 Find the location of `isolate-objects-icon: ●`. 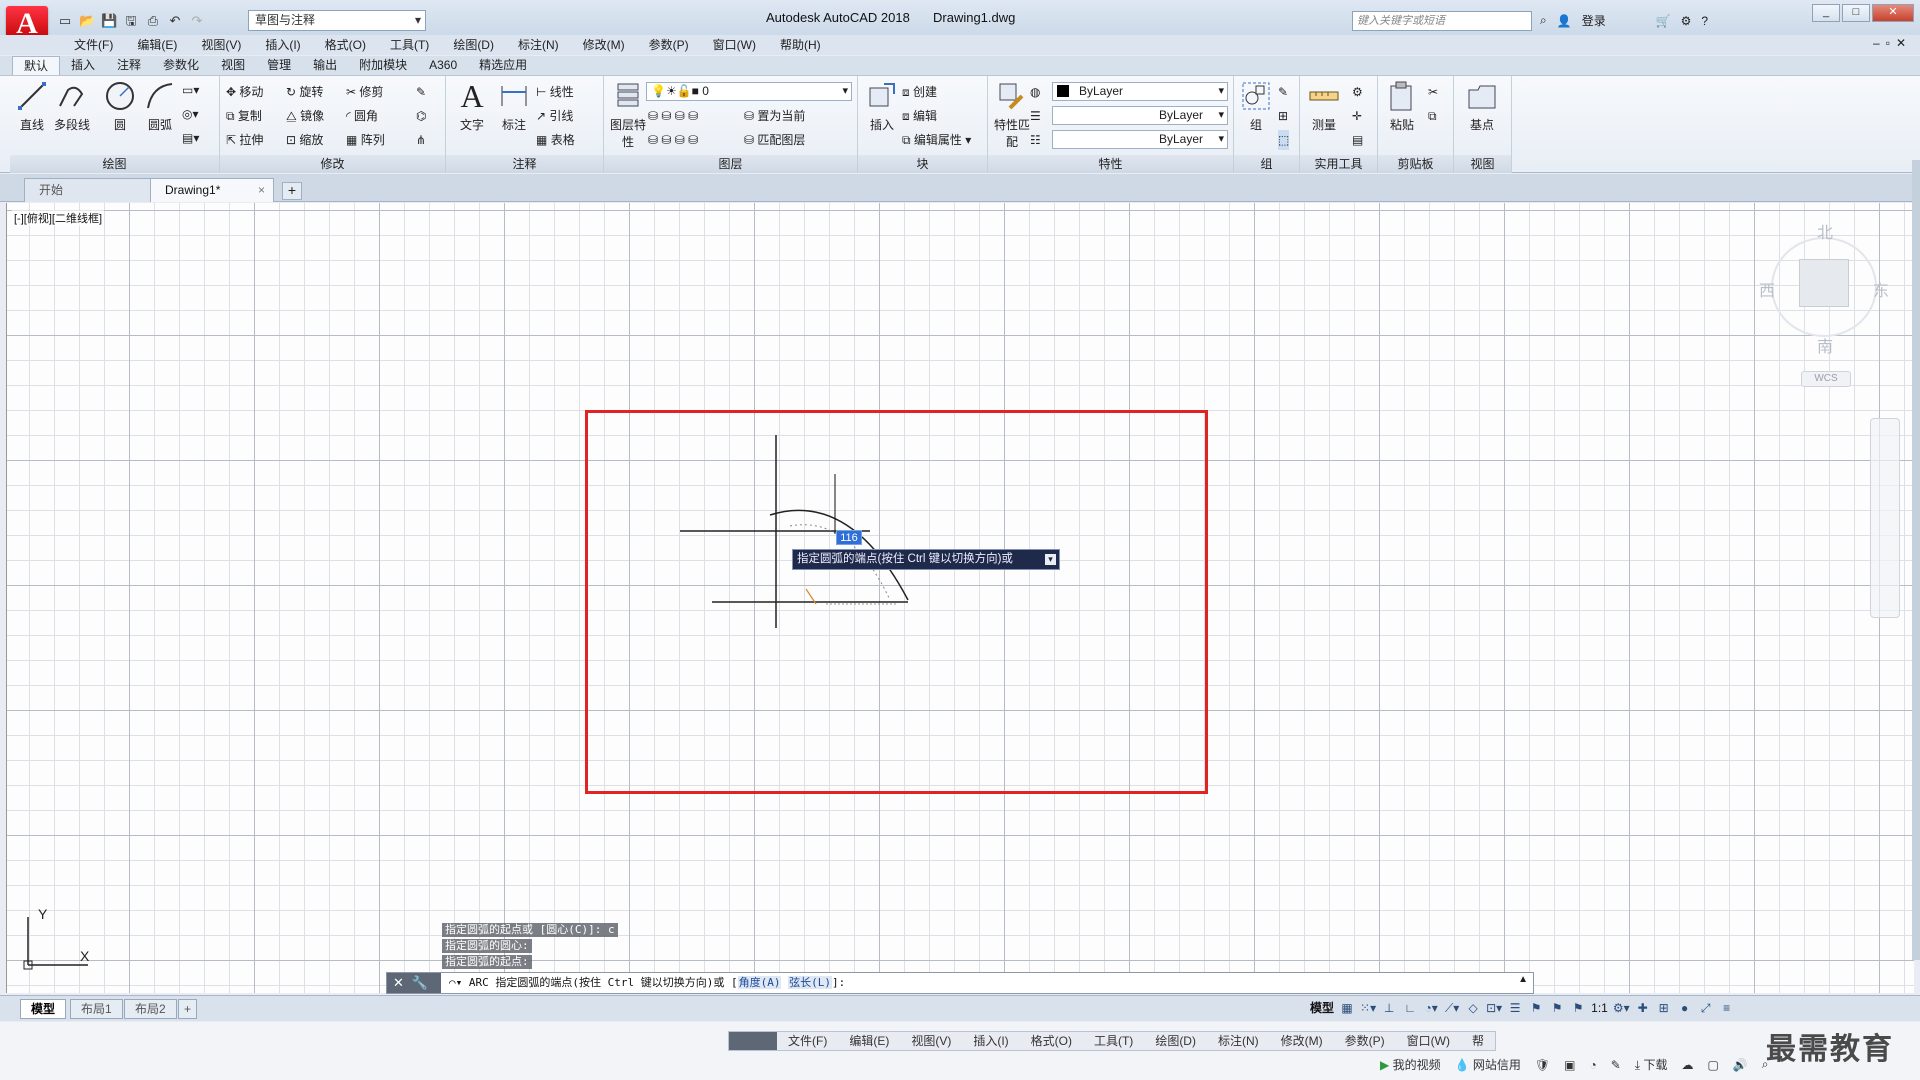

isolate-objects-icon: ● is located at coordinates (1685, 1008).